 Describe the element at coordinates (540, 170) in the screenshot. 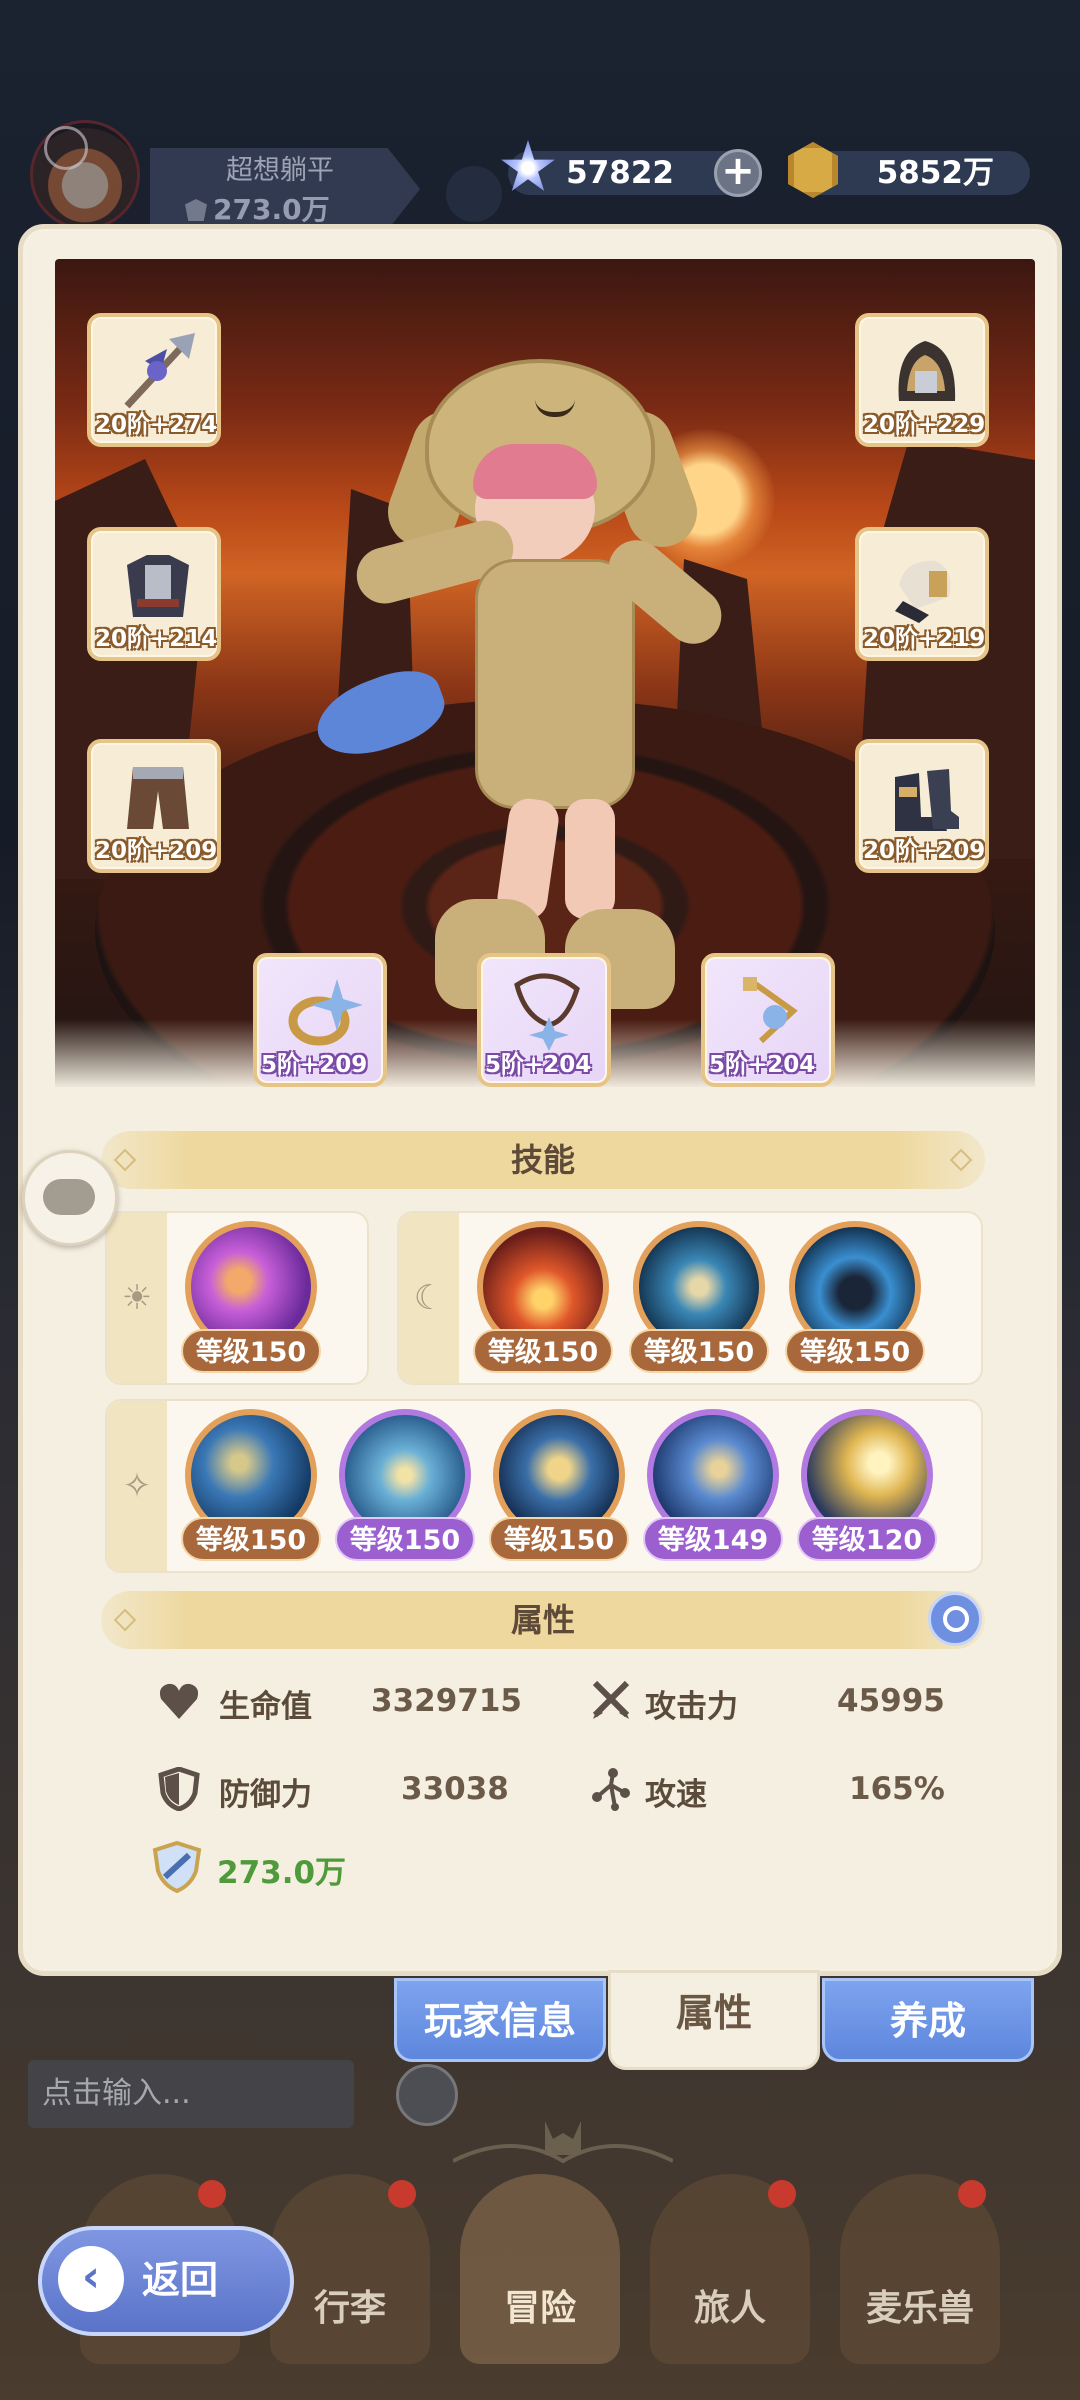

I see `top-bar: 超想躺平 273.0万 57822 + 5852万` at that location.